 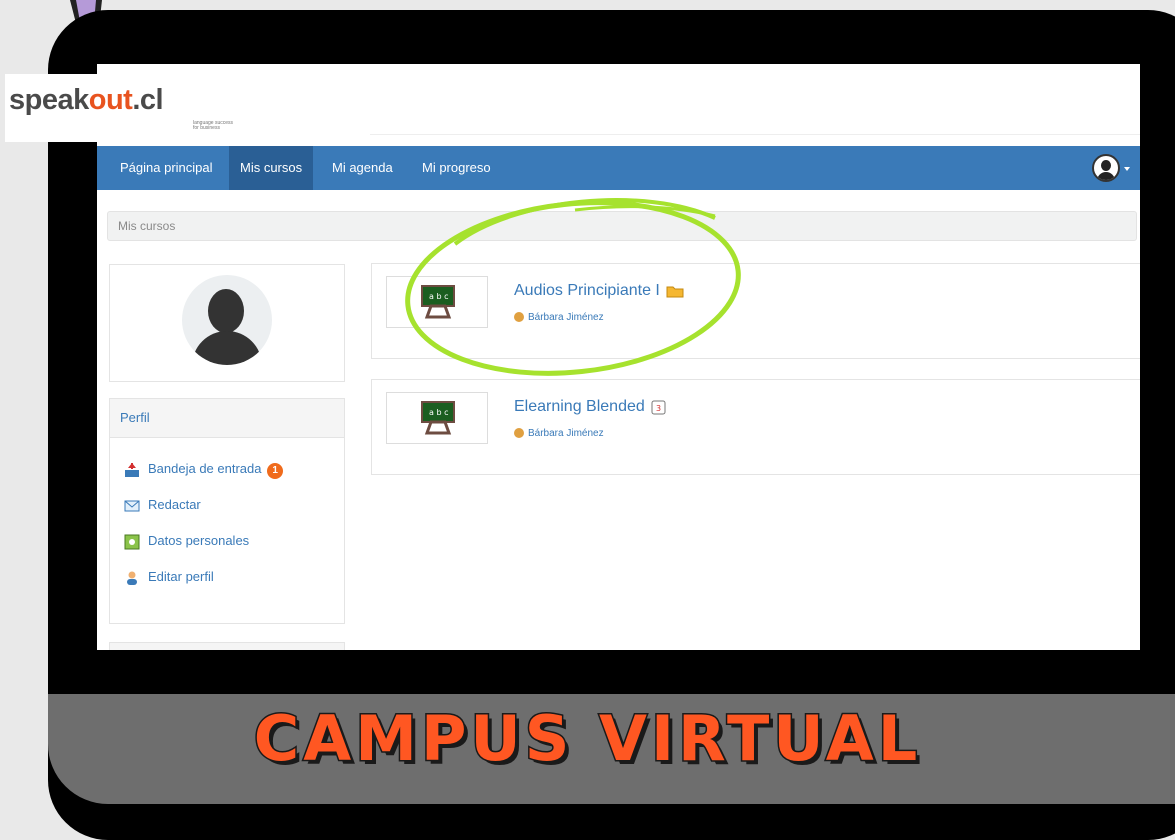 What do you see at coordinates (132, 578) in the screenshot?
I see `edit-profile-icon` at bounding box center [132, 578].